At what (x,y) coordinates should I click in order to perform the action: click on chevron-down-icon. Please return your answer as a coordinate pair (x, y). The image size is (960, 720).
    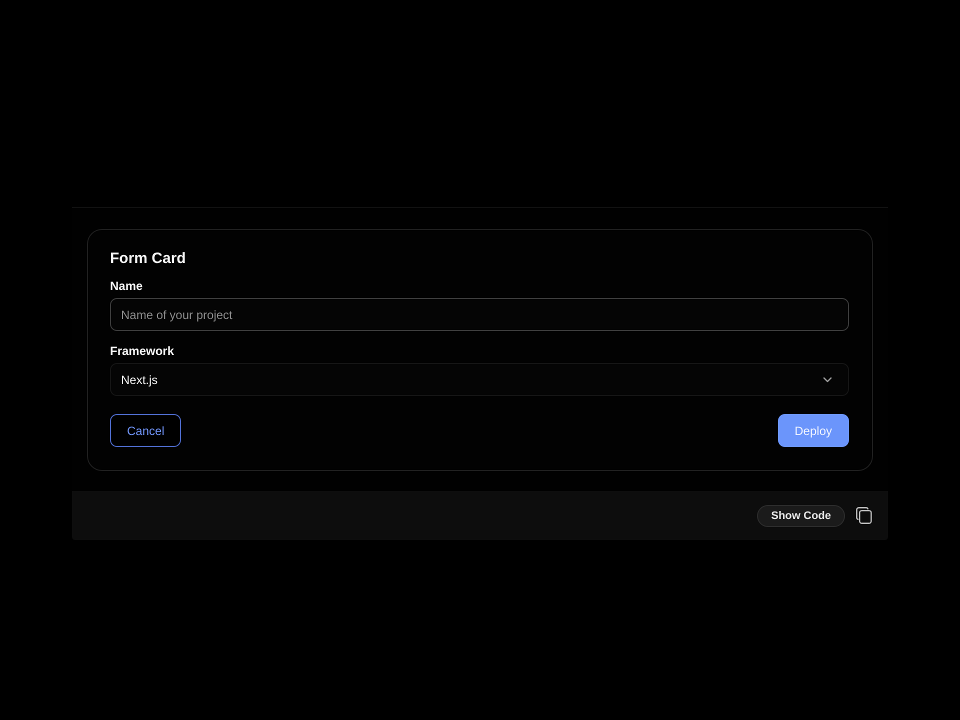
    Looking at the image, I should click on (827, 379).